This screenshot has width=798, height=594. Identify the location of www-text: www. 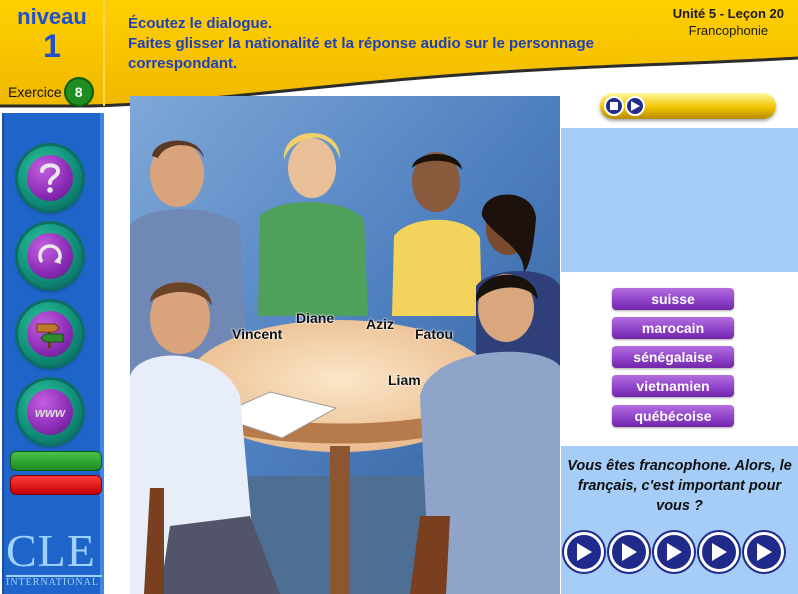
(50, 412).